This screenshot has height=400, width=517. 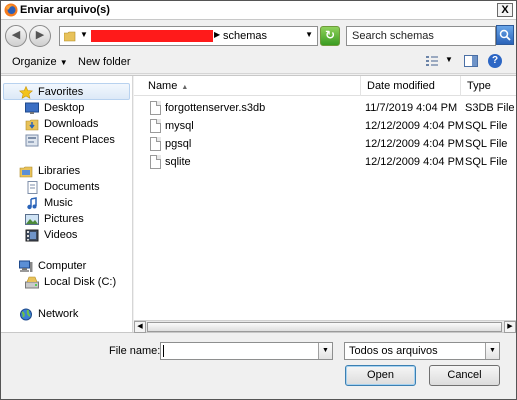 What do you see at coordinates (26, 266) in the screenshot?
I see `computer-icon` at bounding box center [26, 266].